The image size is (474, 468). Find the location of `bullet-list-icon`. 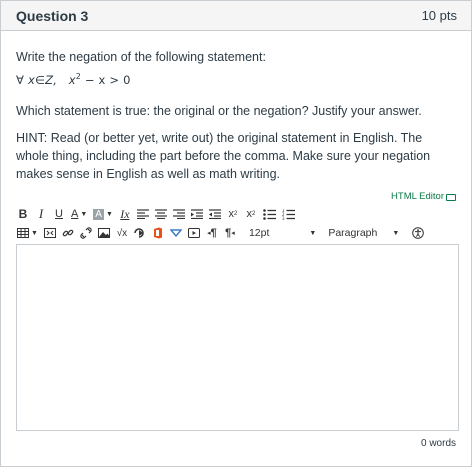

bullet-list-icon is located at coordinates (269, 214).